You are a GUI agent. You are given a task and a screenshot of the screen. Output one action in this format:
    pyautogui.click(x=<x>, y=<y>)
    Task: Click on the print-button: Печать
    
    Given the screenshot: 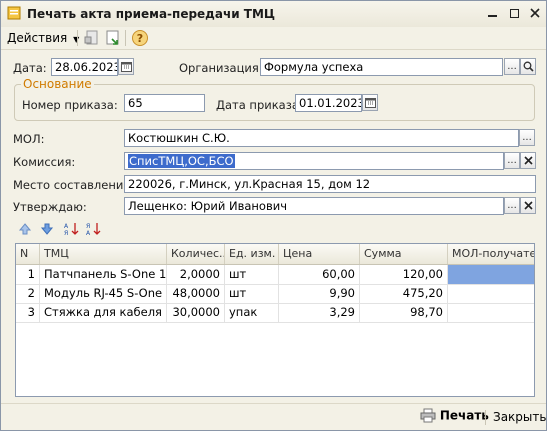 What is the action you would take?
    pyautogui.click(x=454, y=415)
    